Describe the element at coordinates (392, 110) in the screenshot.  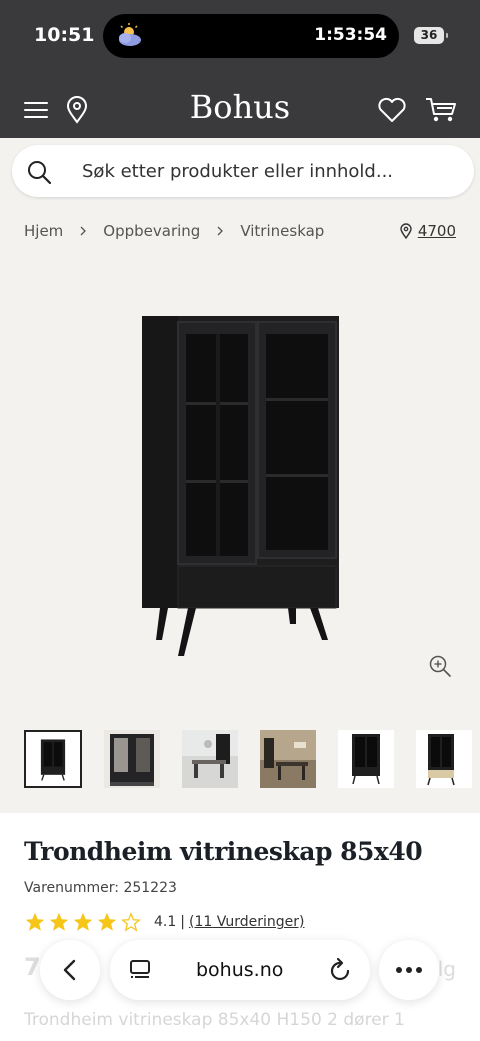
I see `heart-icon` at that location.